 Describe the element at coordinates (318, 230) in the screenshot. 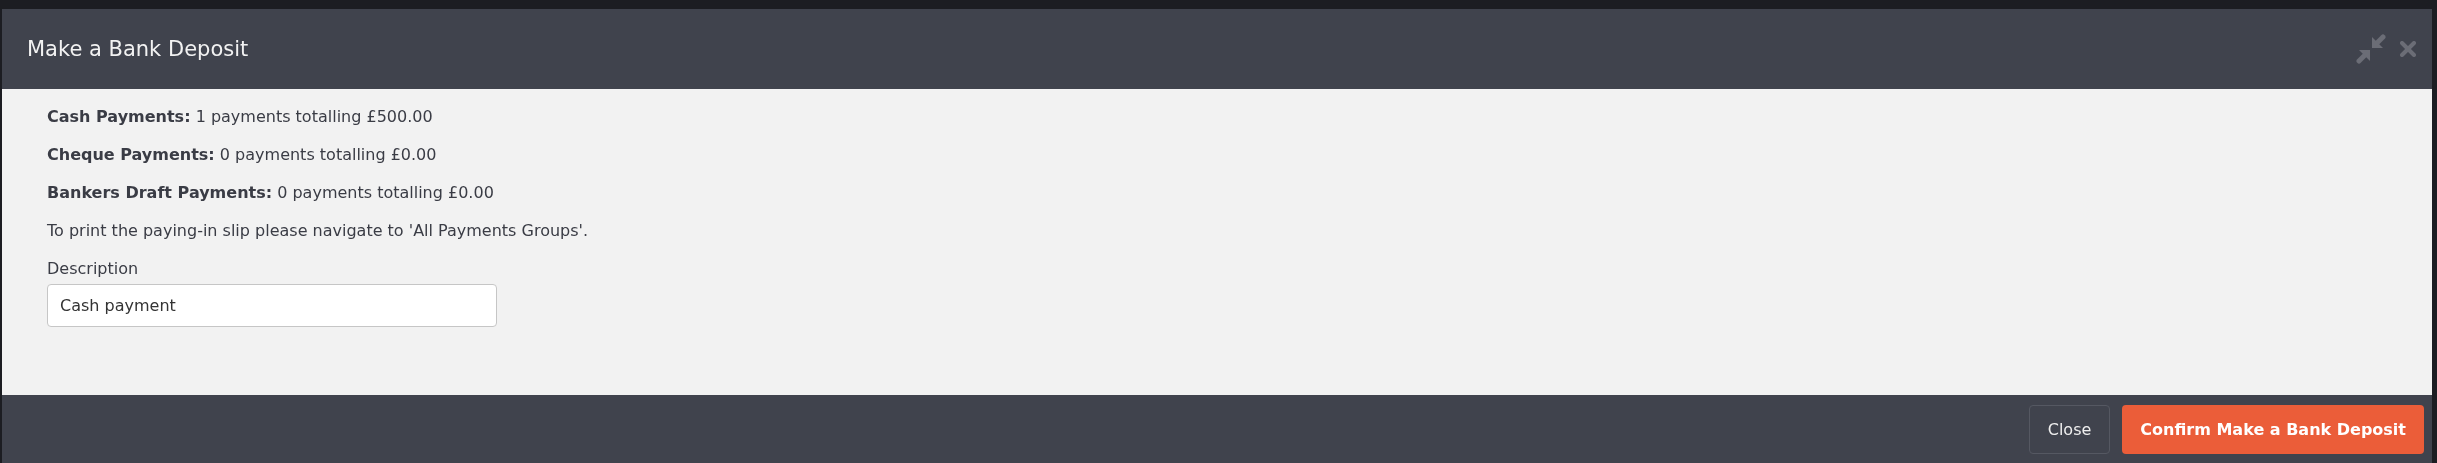

I see `summary-line: To print the paying-in slip please navigate to 'All Payments Groups'.` at that location.